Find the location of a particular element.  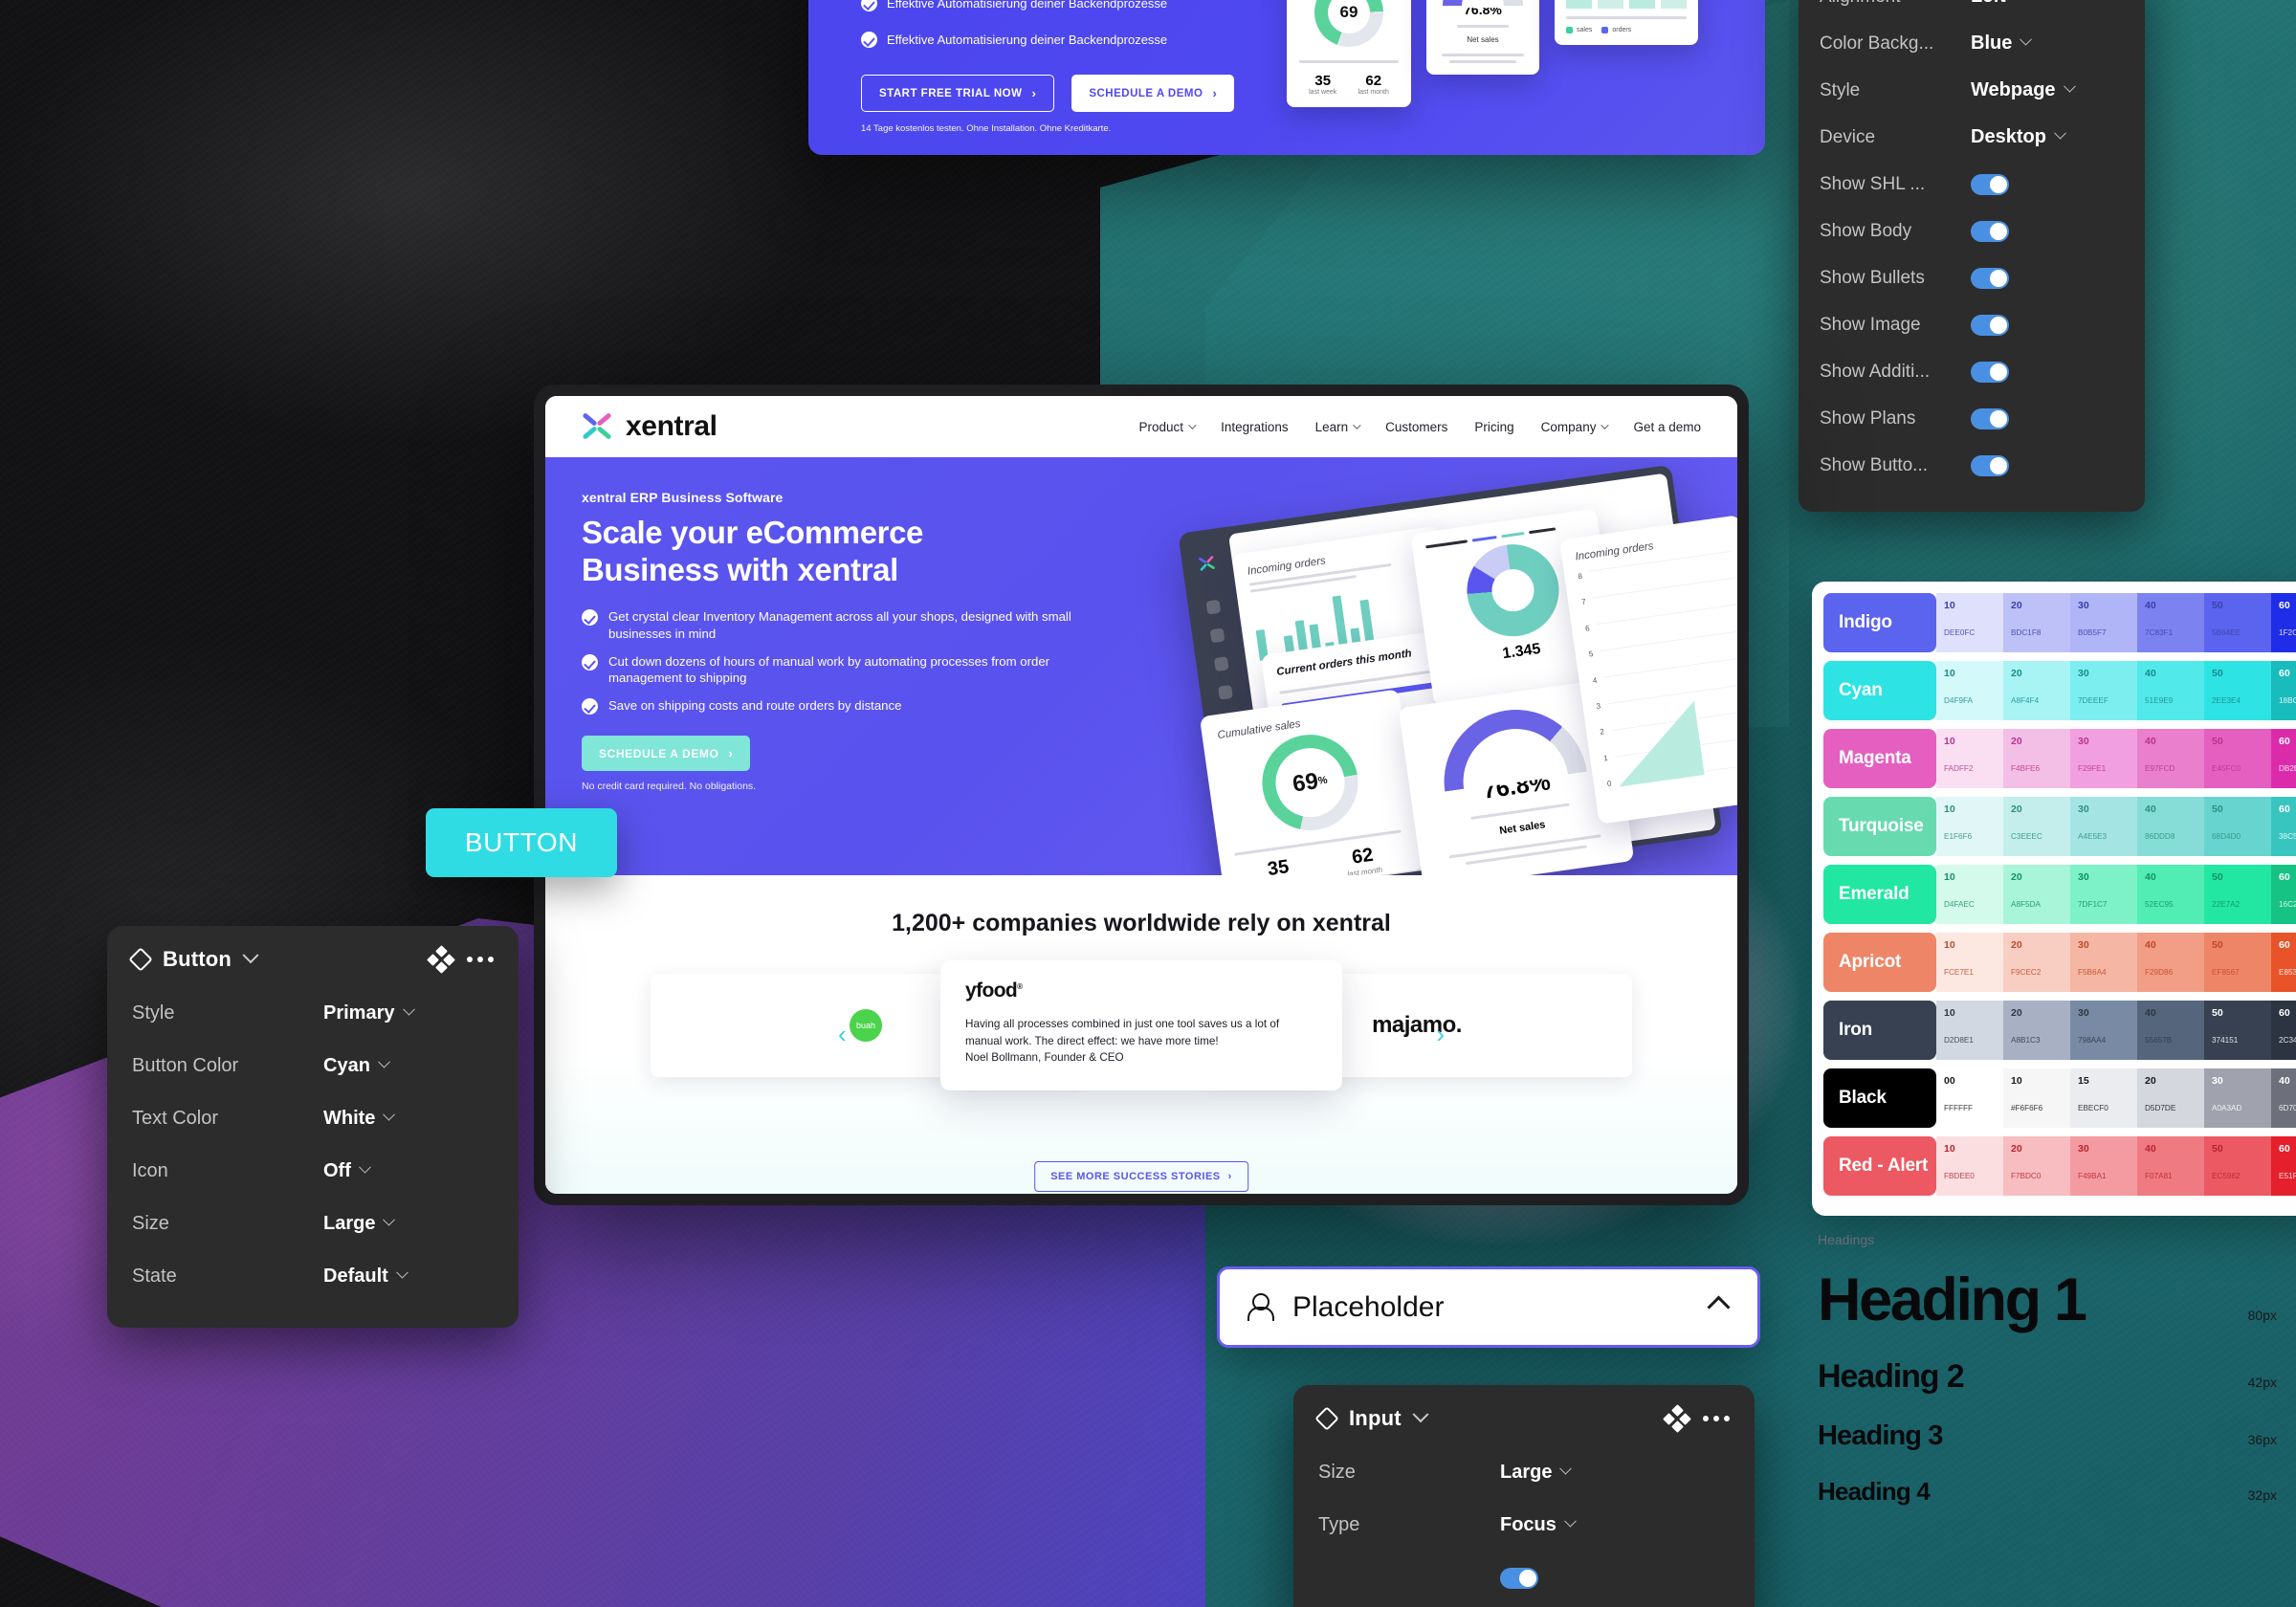

toggle-show-additional is located at coordinates (1990, 372).